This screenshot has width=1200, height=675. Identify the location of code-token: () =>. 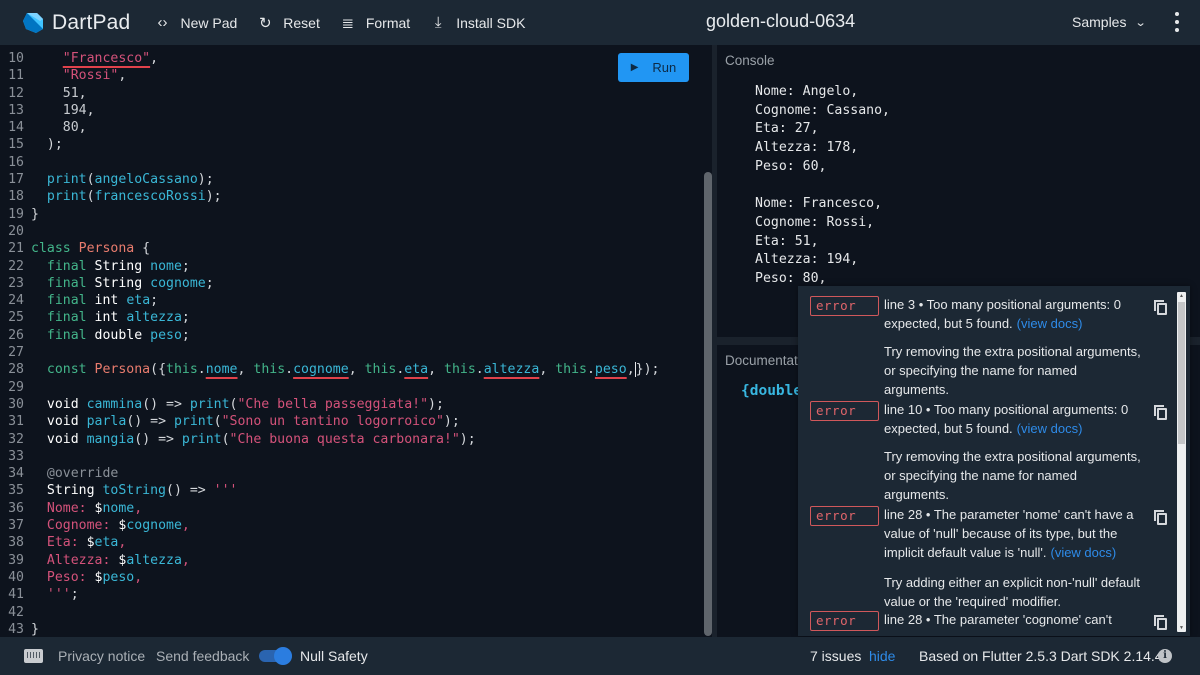
(166, 404).